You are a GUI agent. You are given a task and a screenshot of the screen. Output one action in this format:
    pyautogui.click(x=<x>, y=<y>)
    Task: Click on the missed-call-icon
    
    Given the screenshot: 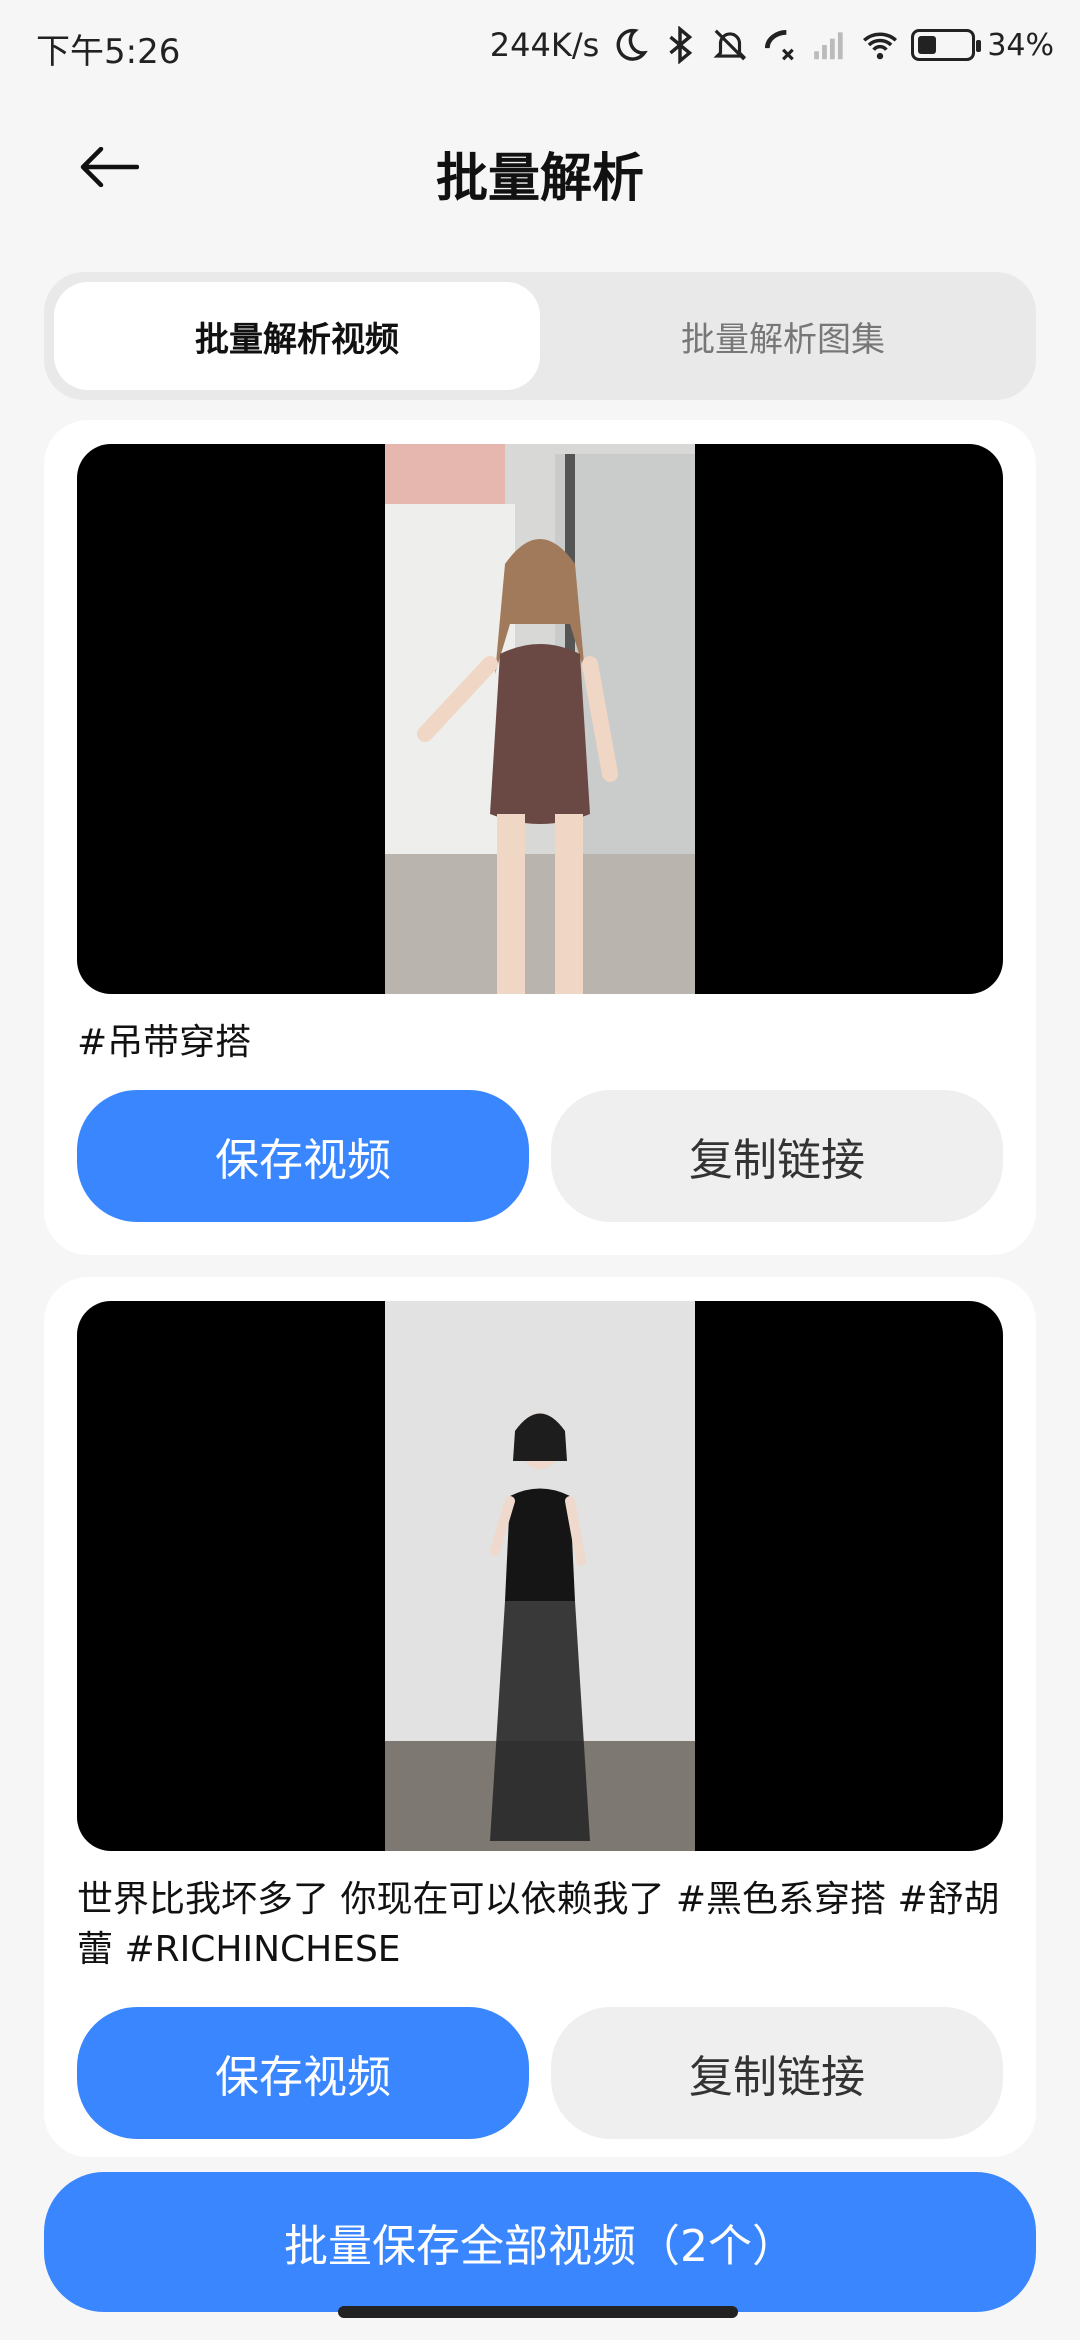 What is the action you would take?
    pyautogui.click(x=780, y=45)
    